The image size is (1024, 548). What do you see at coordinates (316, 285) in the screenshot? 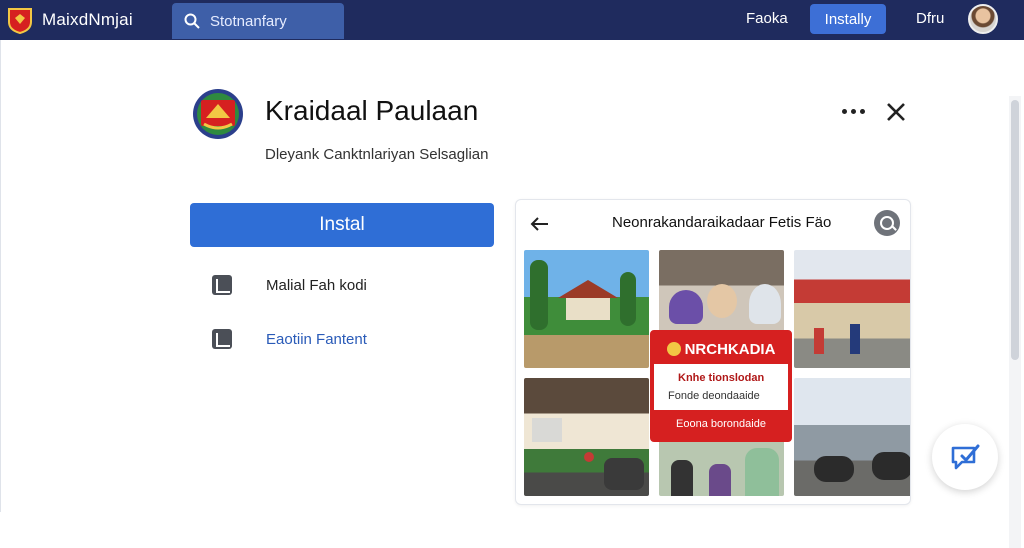
I see `action-label: Malial Fah kodi` at bounding box center [316, 285].